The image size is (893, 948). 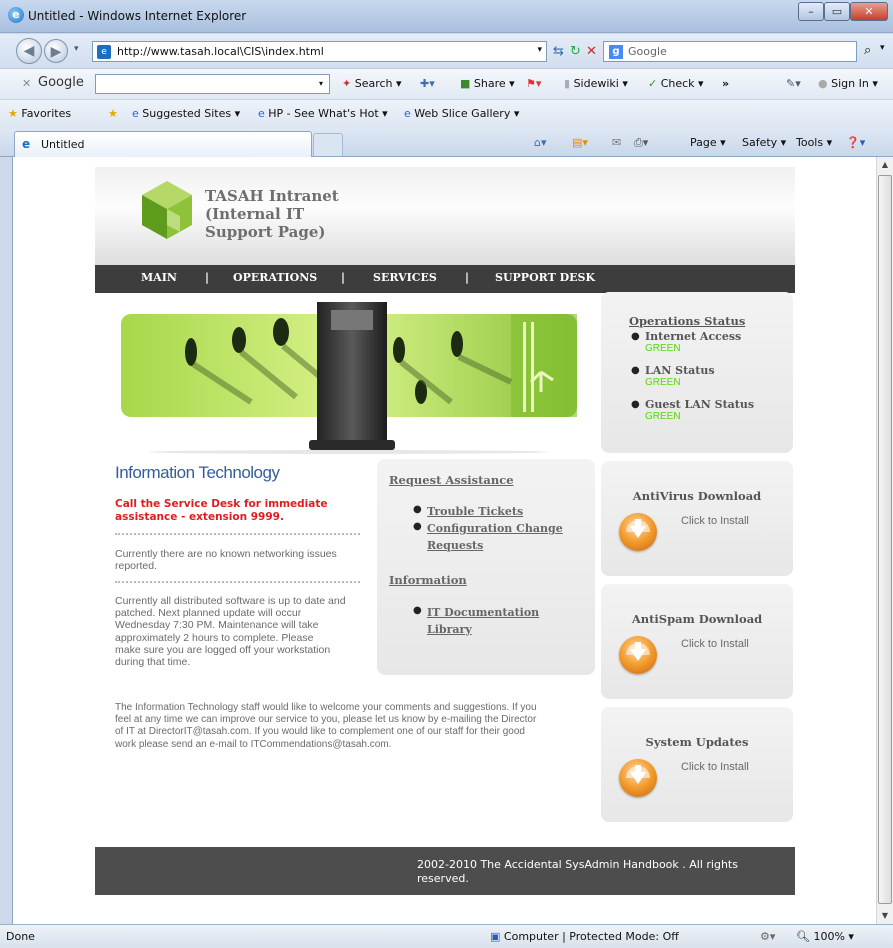 What do you see at coordinates (113, 113) in the screenshot?
I see `add-favorite-icon: ★` at bounding box center [113, 113].